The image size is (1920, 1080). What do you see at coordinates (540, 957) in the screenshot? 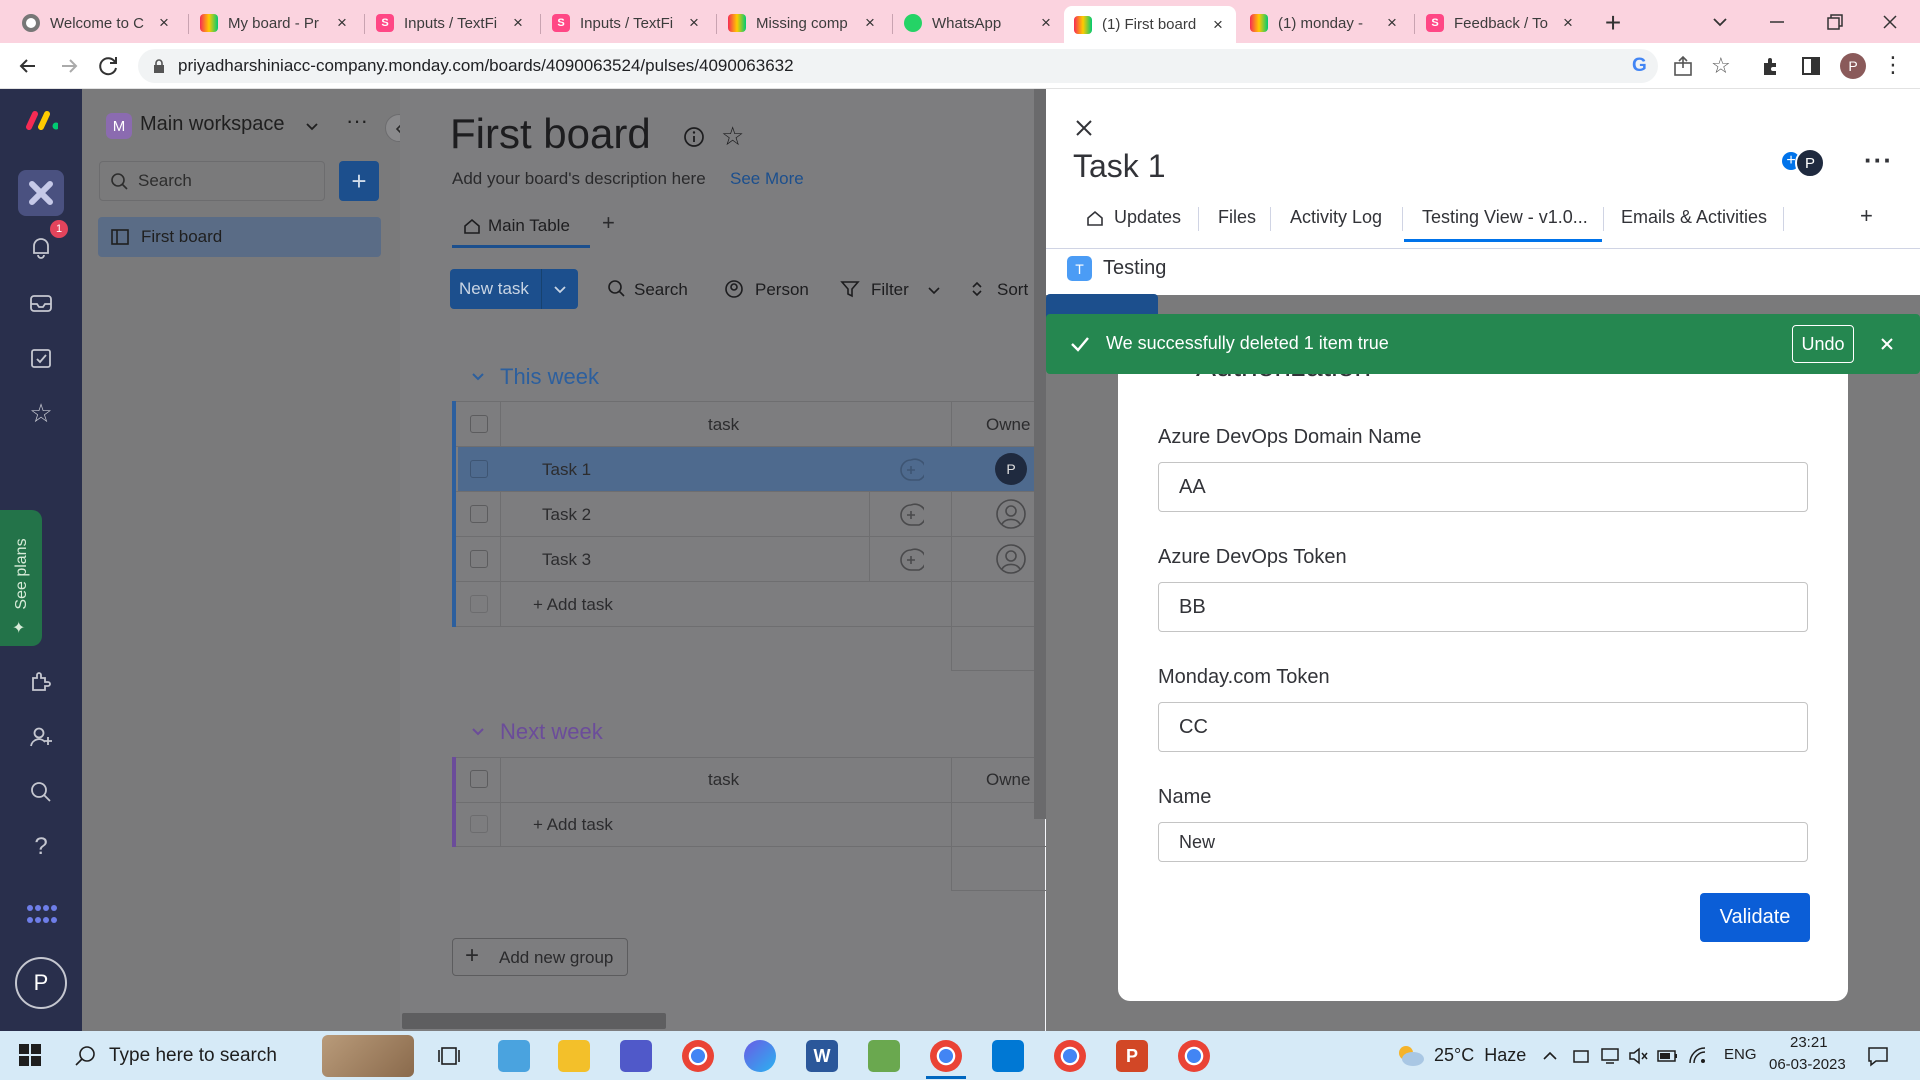
I see `add-new-group-button: + Add new group` at bounding box center [540, 957].